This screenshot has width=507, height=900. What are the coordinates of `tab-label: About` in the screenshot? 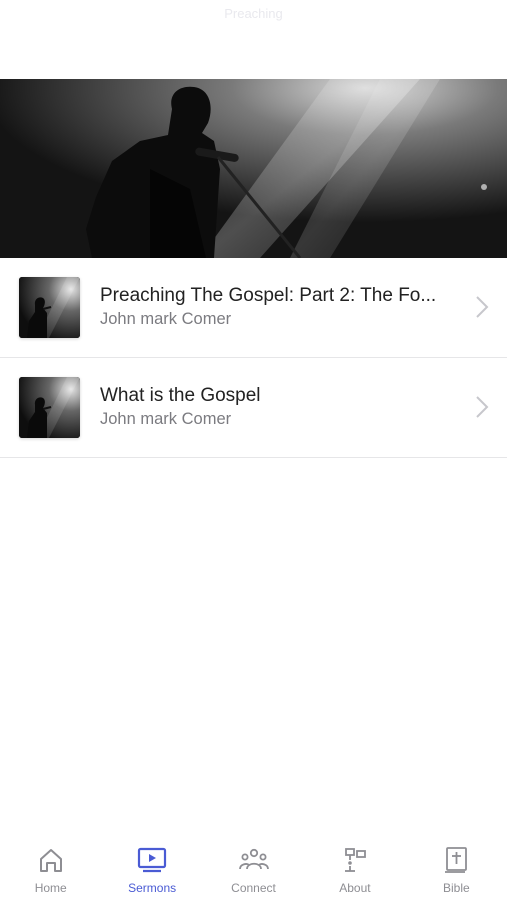 It's located at (355, 888).